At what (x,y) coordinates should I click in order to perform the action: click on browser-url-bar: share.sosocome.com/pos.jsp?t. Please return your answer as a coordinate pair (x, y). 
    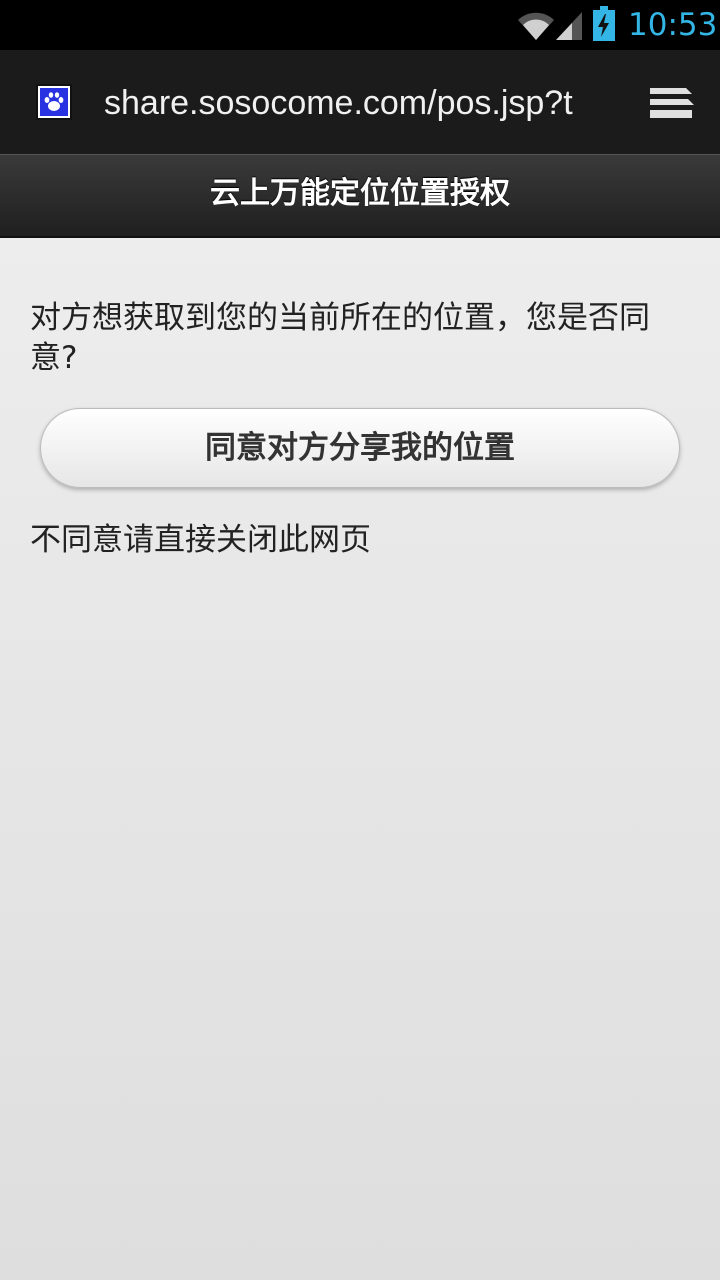
    Looking at the image, I should click on (360, 102).